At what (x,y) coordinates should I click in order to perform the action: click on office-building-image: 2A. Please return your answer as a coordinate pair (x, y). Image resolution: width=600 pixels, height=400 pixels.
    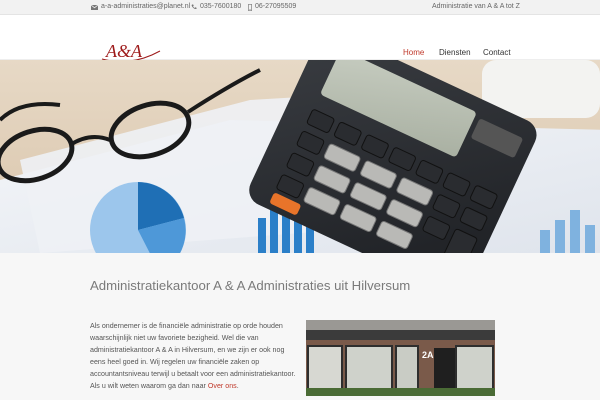
    Looking at the image, I should click on (400, 358).